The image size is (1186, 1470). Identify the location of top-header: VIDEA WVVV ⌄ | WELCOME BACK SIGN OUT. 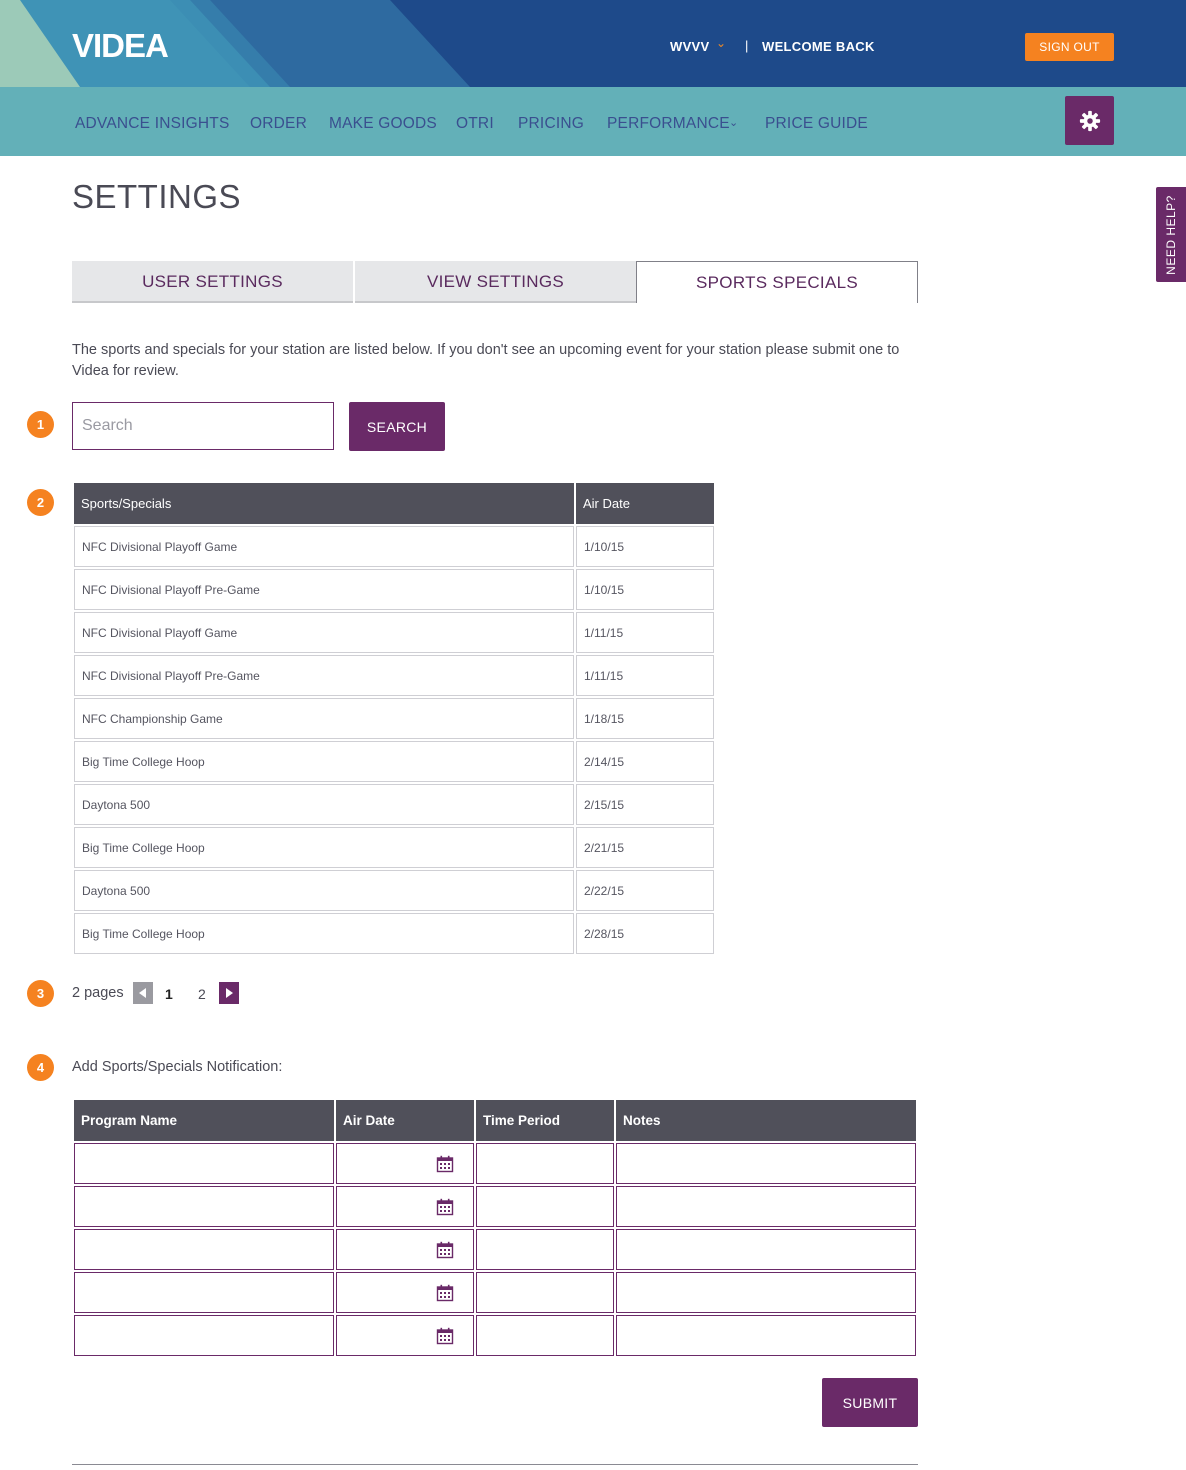
(593, 43).